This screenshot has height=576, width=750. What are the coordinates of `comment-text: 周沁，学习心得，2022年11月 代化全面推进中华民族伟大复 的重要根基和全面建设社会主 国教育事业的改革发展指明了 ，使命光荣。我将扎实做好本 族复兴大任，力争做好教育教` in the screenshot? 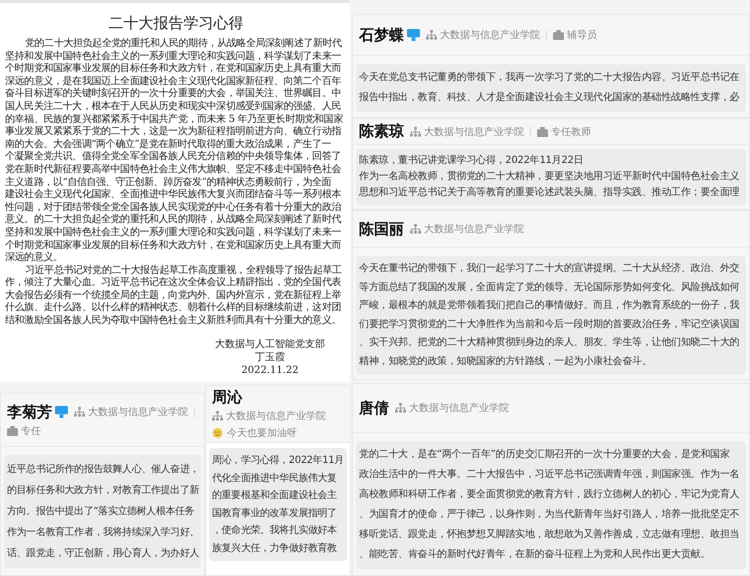 It's located at (278, 504).